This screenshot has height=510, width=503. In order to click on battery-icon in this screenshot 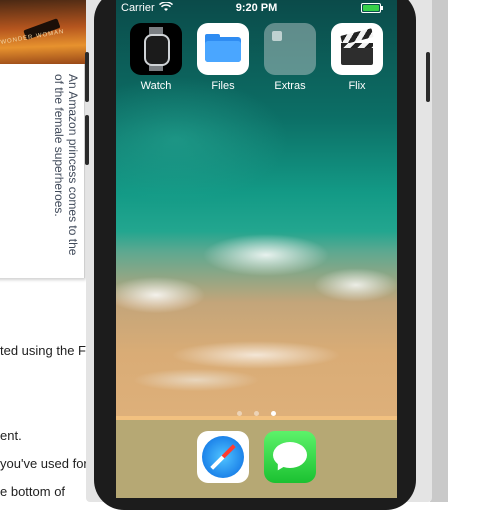, I will do `click(372, 8)`.